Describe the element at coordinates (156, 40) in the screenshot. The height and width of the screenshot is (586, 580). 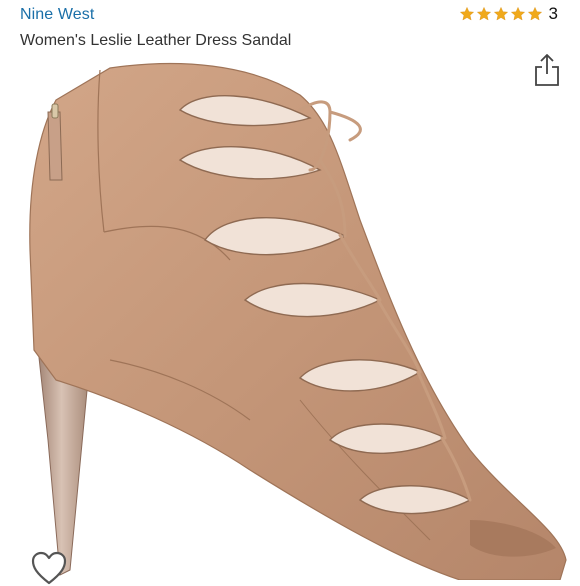
I see `product-title: Women's Leslie Leather Dress Sandal` at that location.